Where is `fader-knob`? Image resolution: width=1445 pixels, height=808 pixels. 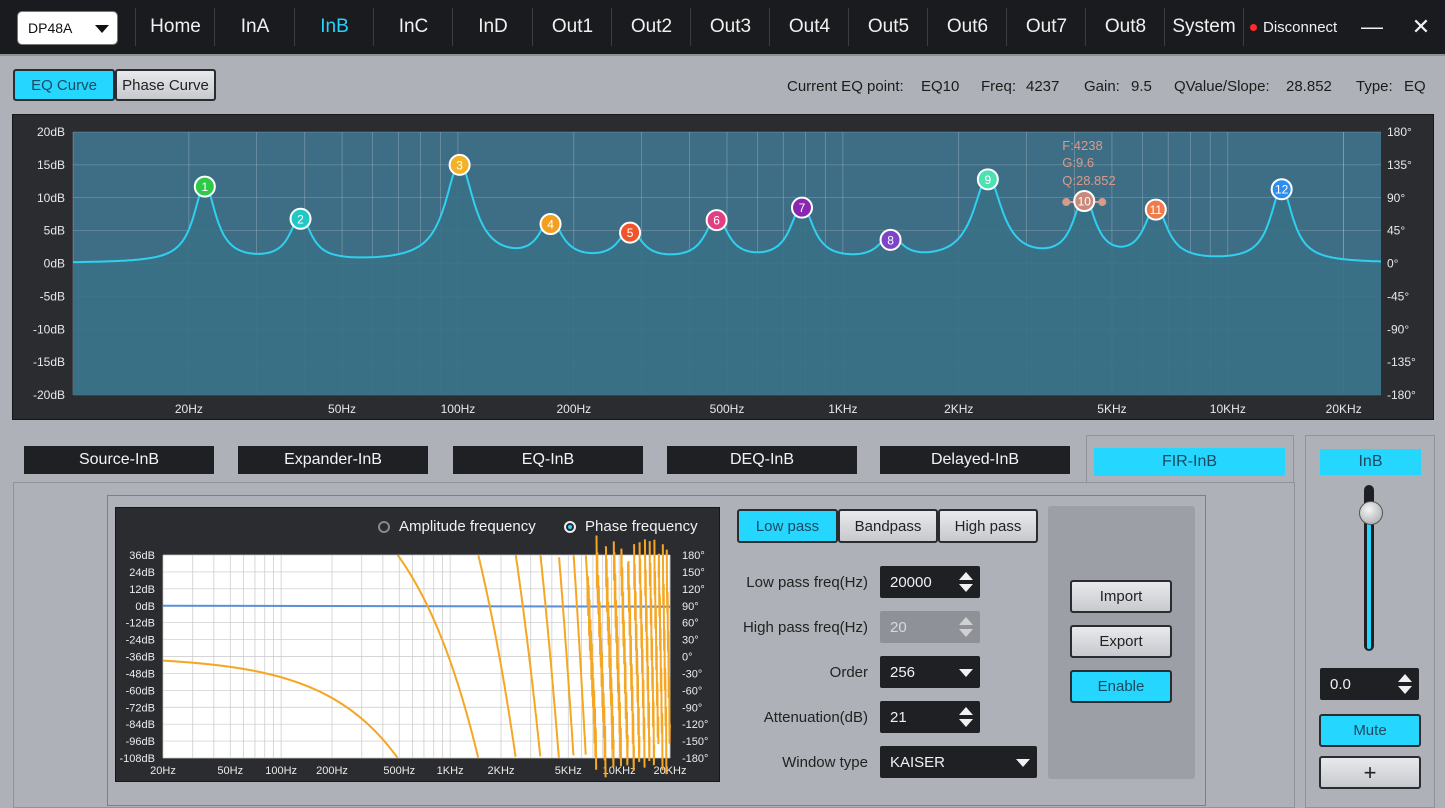
fader-knob is located at coordinates (1371, 513).